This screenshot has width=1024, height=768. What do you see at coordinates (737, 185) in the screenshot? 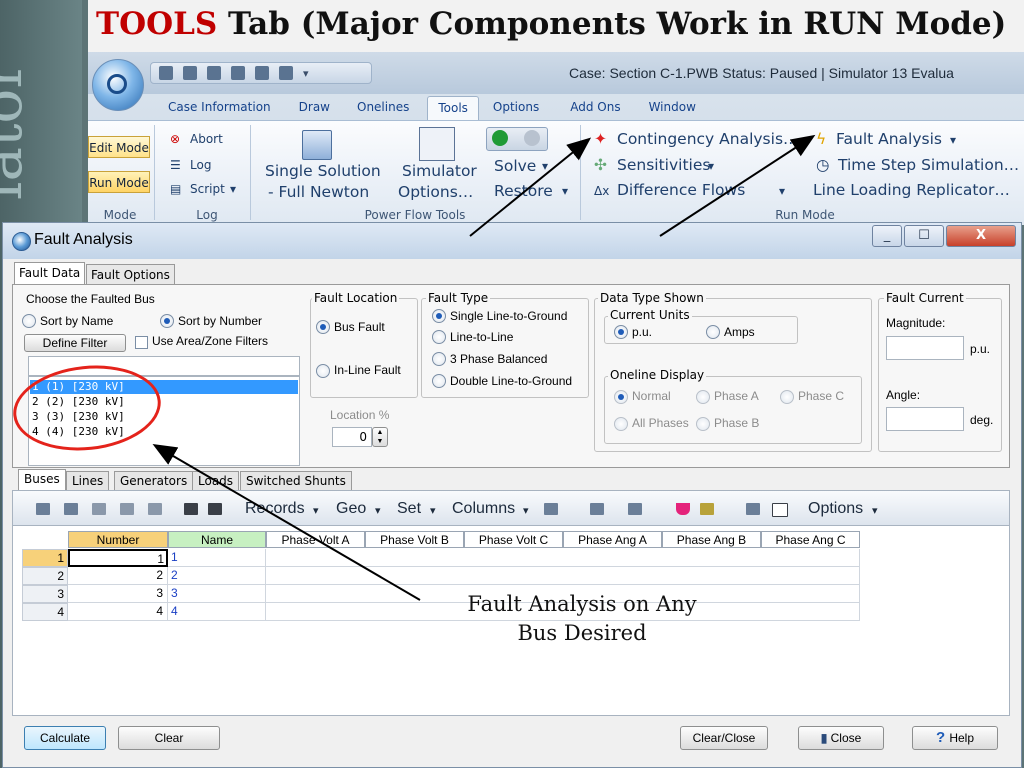
I see `arrow-to-fault-analysis` at bounding box center [737, 185].